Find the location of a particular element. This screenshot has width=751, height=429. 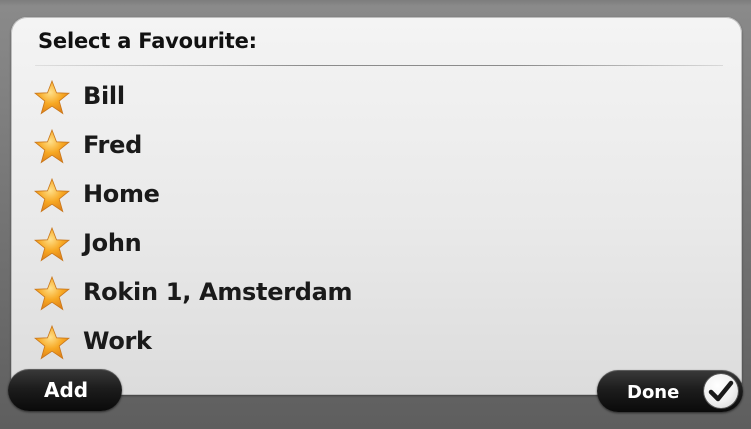

favourite-label: John is located at coordinates (112, 243).